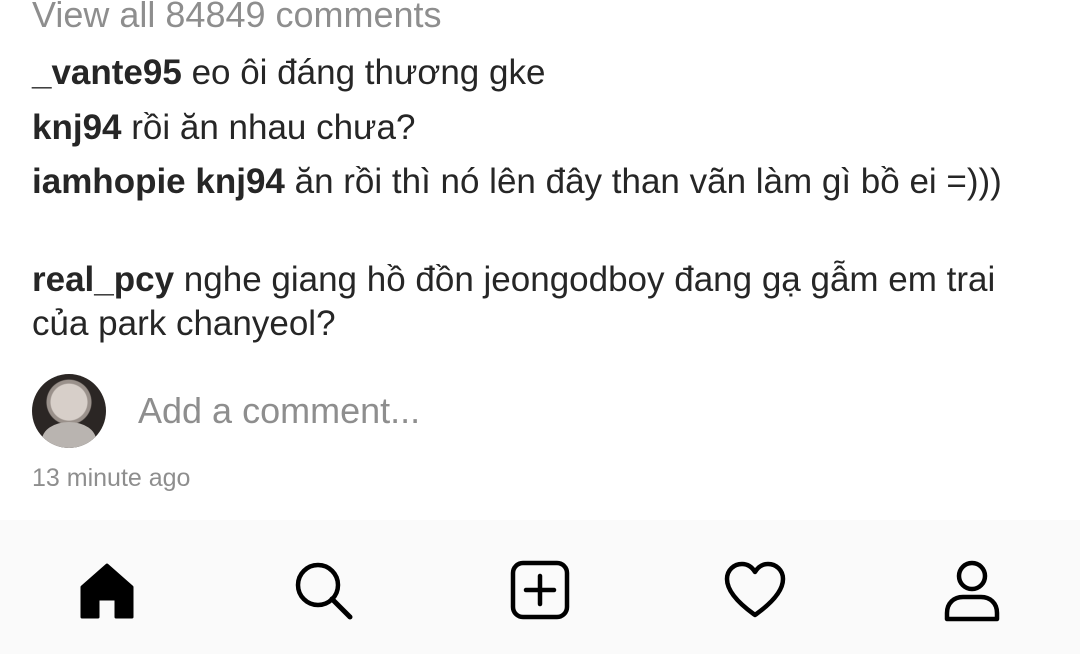 The image size is (1080, 654). What do you see at coordinates (273, 127) in the screenshot?
I see `comment-text: rồi ăn nhau chưa?` at bounding box center [273, 127].